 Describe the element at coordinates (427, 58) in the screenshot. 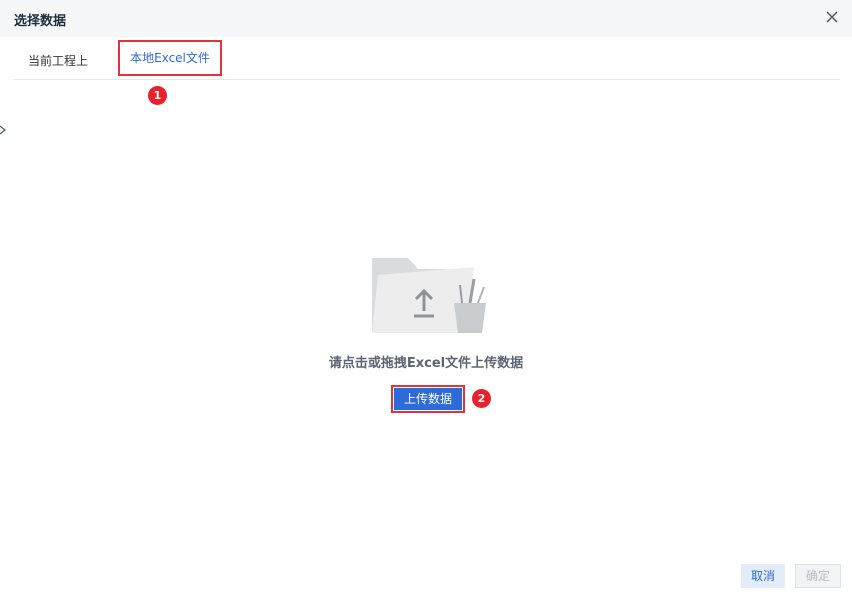

I see `tab-bar: 当前工程上 本地Excel文件` at that location.